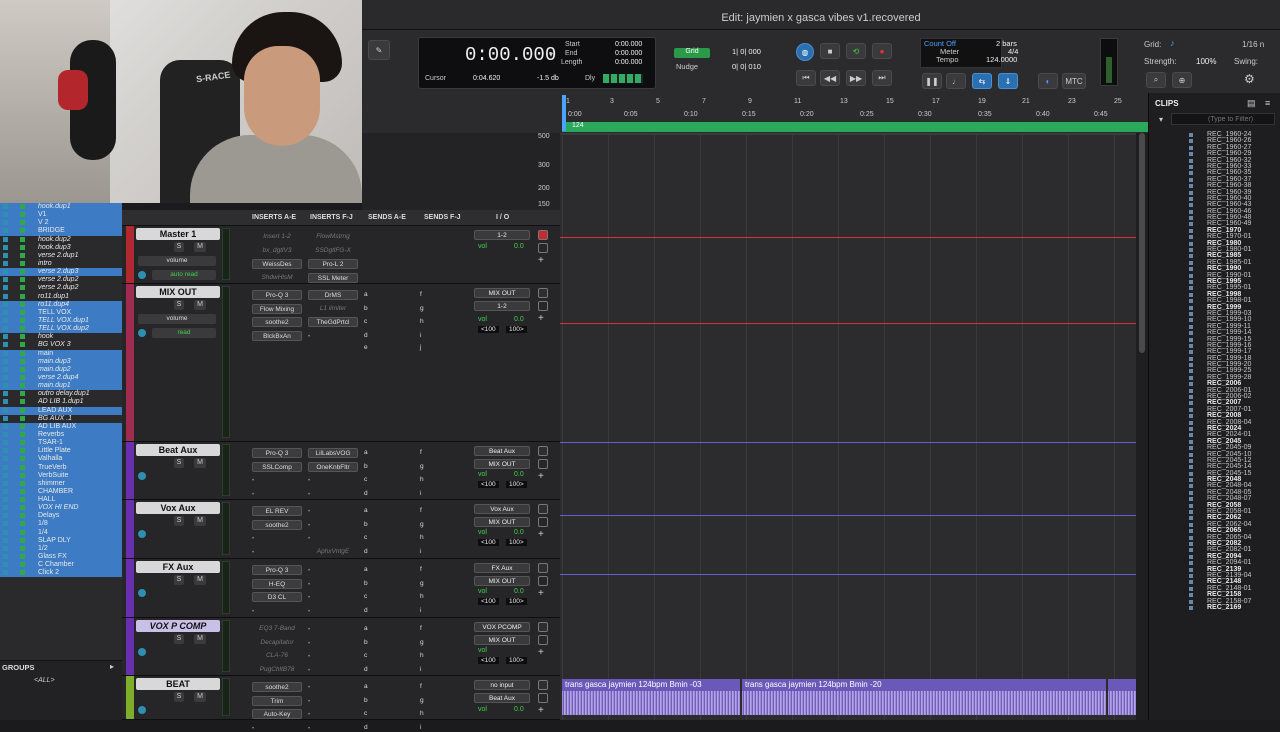  Describe the element at coordinates (61, 386) in the screenshot. I see `track-list-item: main.dup1` at that location.